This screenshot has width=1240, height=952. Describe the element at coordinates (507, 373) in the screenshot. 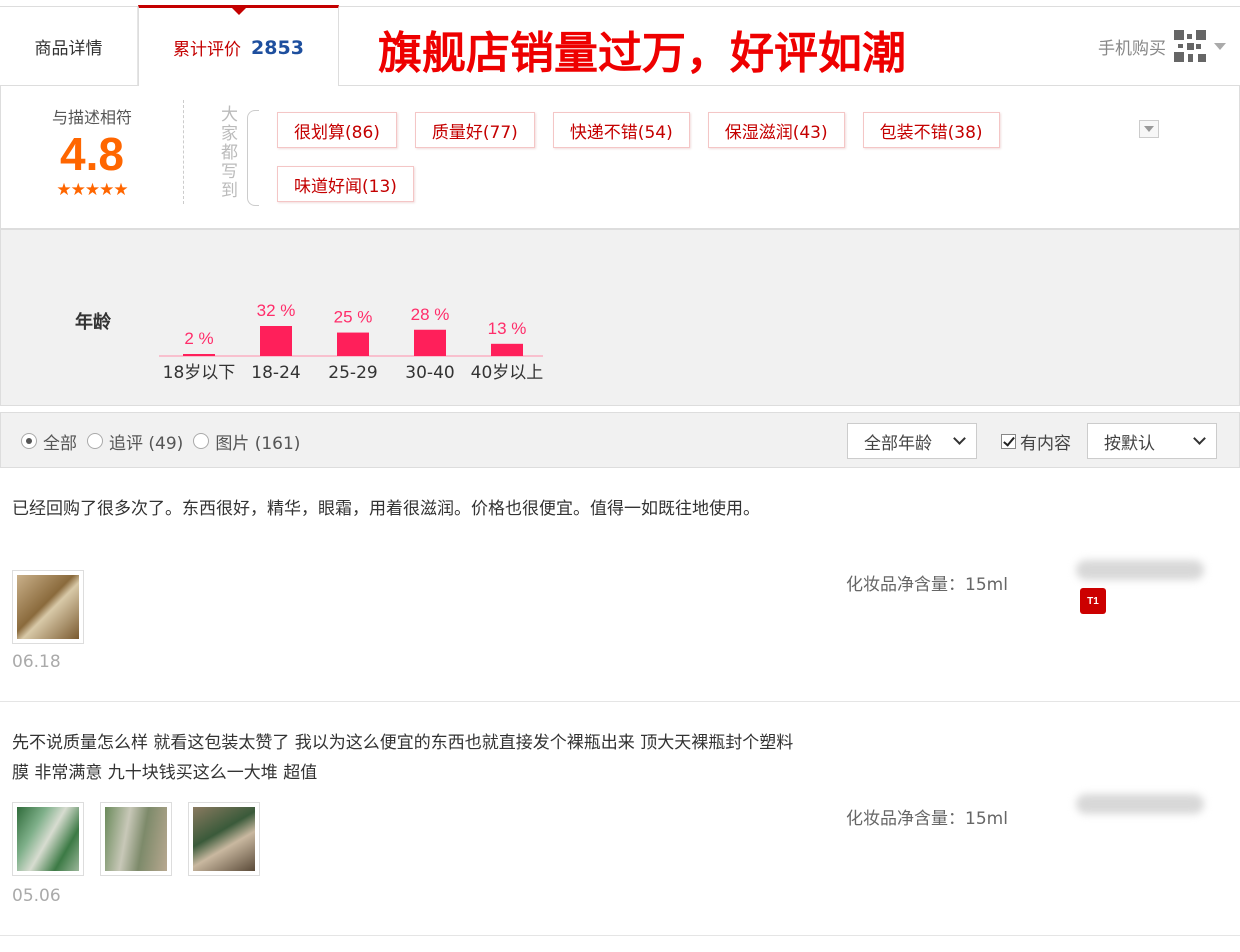

I see `age-category-label: 40岁以上` at that location.